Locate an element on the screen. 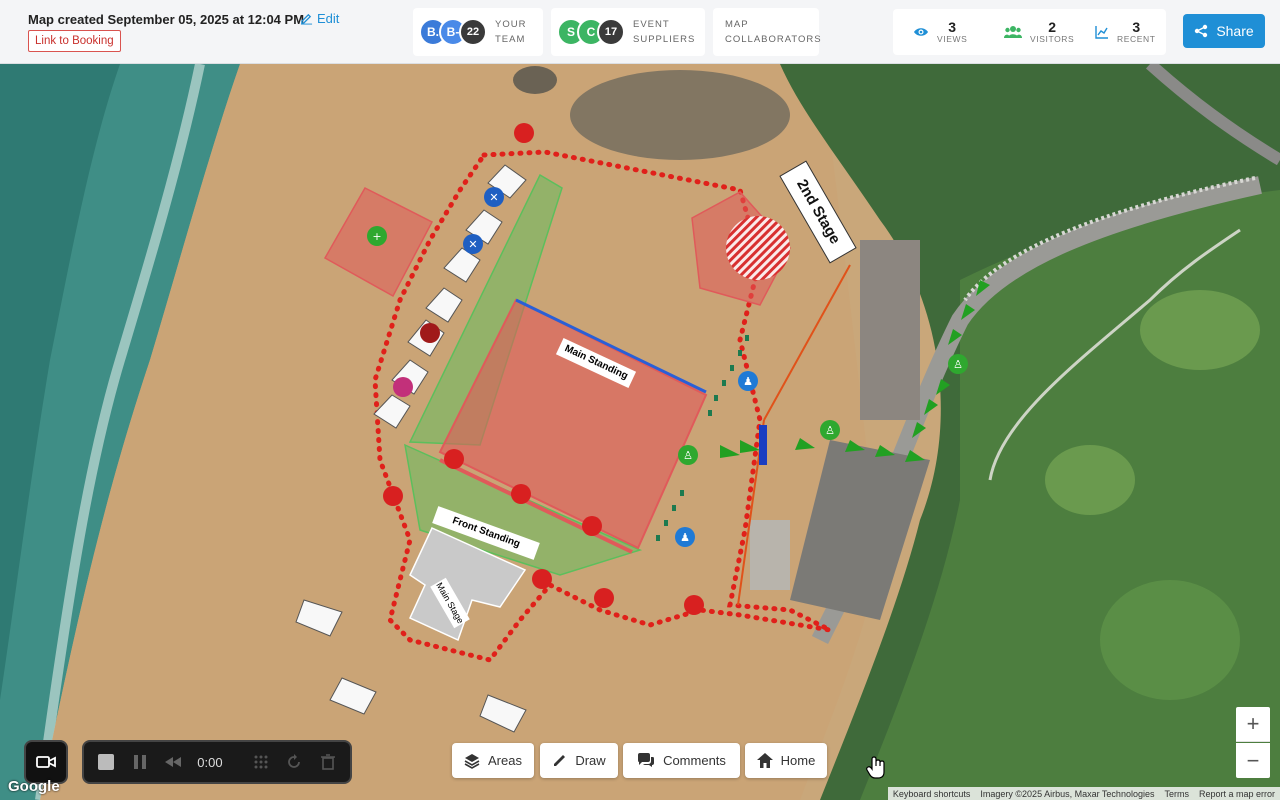 The width and height of the screenshot is (1280, 800). views-count: 3 is located at coordinates (952, 27).